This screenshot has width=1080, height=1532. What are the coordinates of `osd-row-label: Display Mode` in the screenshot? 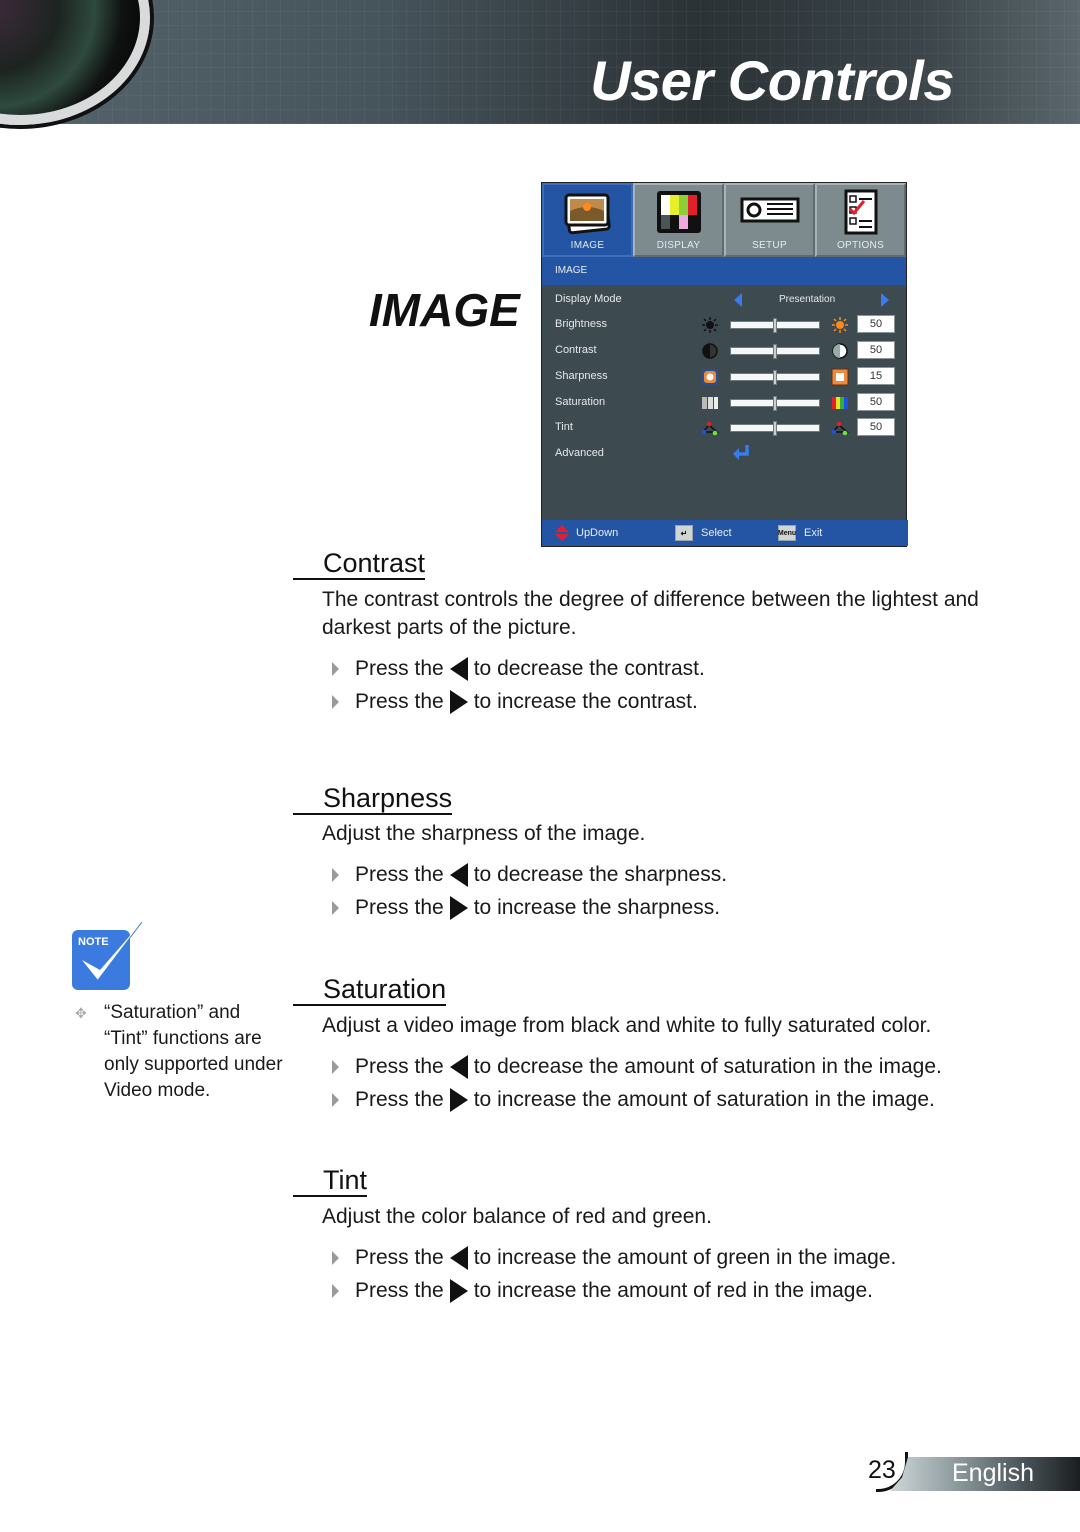 It's located at (588, 299).